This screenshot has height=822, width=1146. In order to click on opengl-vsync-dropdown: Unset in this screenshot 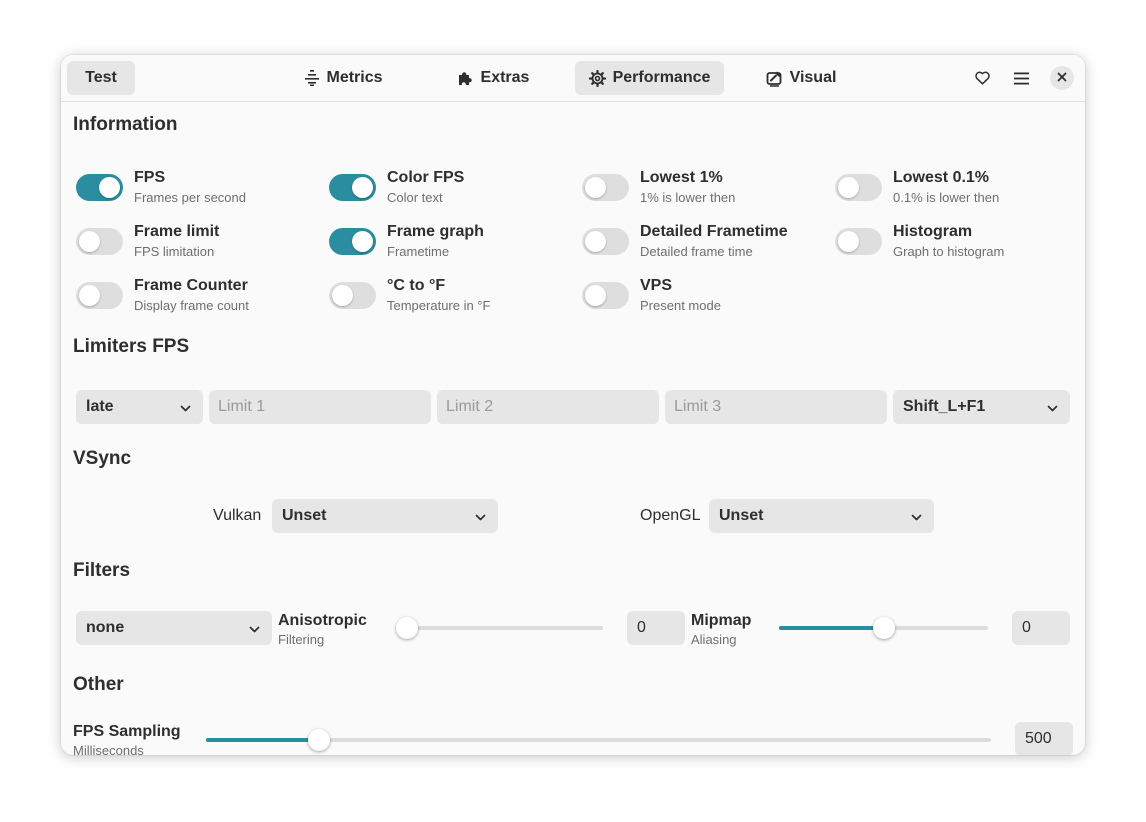, I will do `click(821, 516)`.